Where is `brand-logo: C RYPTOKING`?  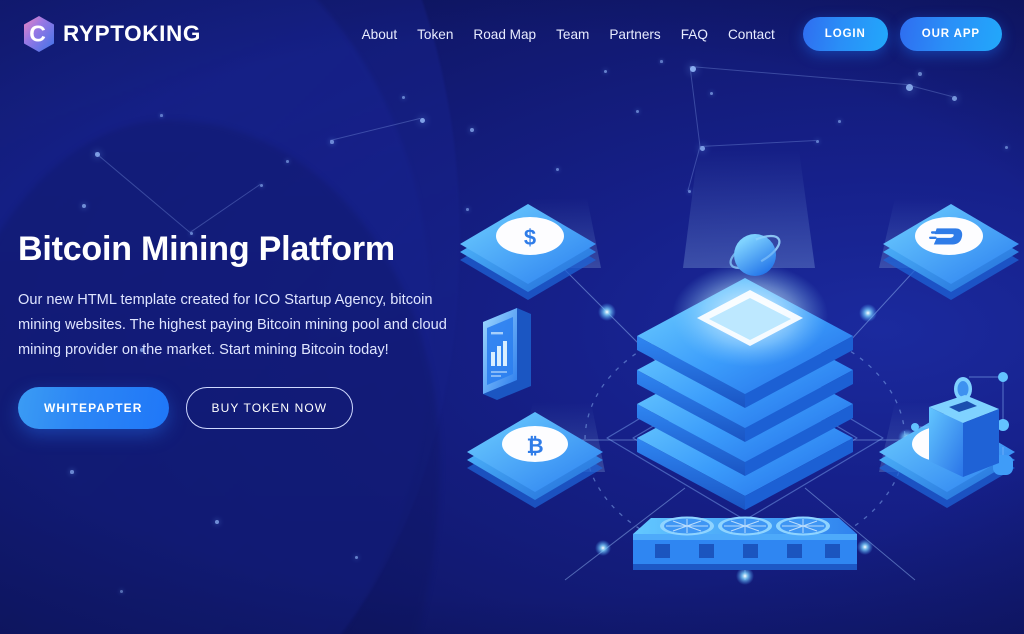 brand-logo: C RYPTOKING is located at coordinates (111, 34).